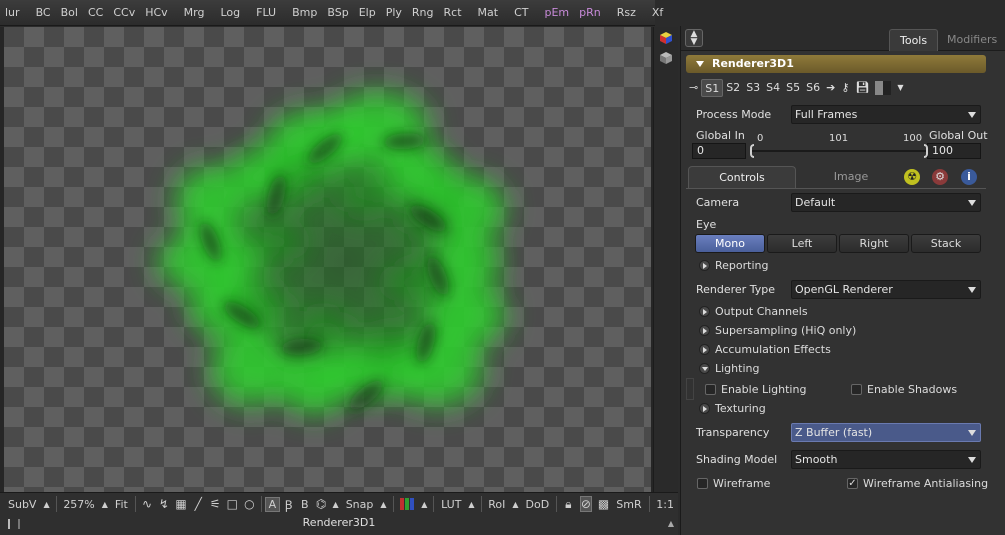  What do you see at coordinates (156, 13) in the screenshot?
I see `toolbar-button-hcv: HCv` at bounding box center [156, 13].